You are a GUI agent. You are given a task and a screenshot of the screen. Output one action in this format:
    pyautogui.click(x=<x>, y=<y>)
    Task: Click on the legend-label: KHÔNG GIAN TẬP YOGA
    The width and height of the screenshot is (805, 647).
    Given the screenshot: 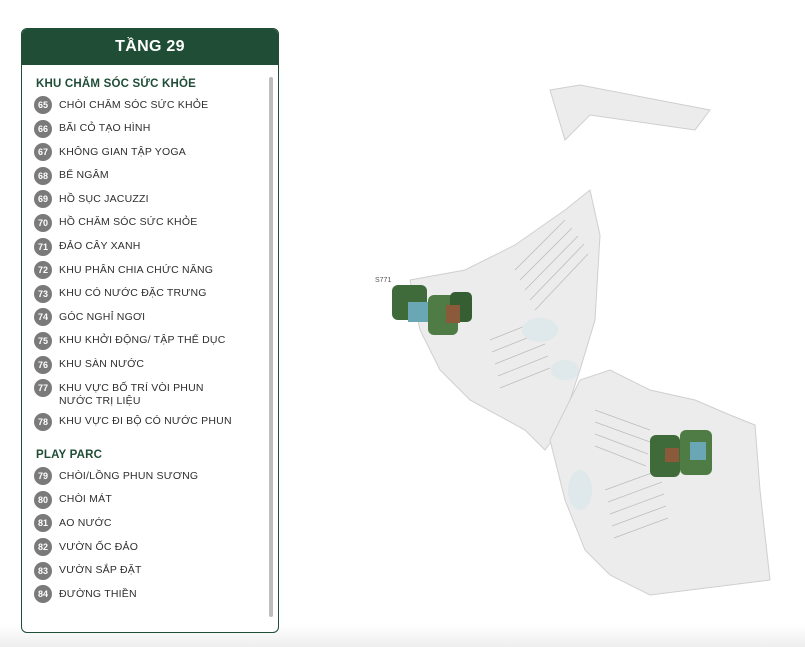 What is the action you would take?
    pyautogui.click(x=122, y=151)
    